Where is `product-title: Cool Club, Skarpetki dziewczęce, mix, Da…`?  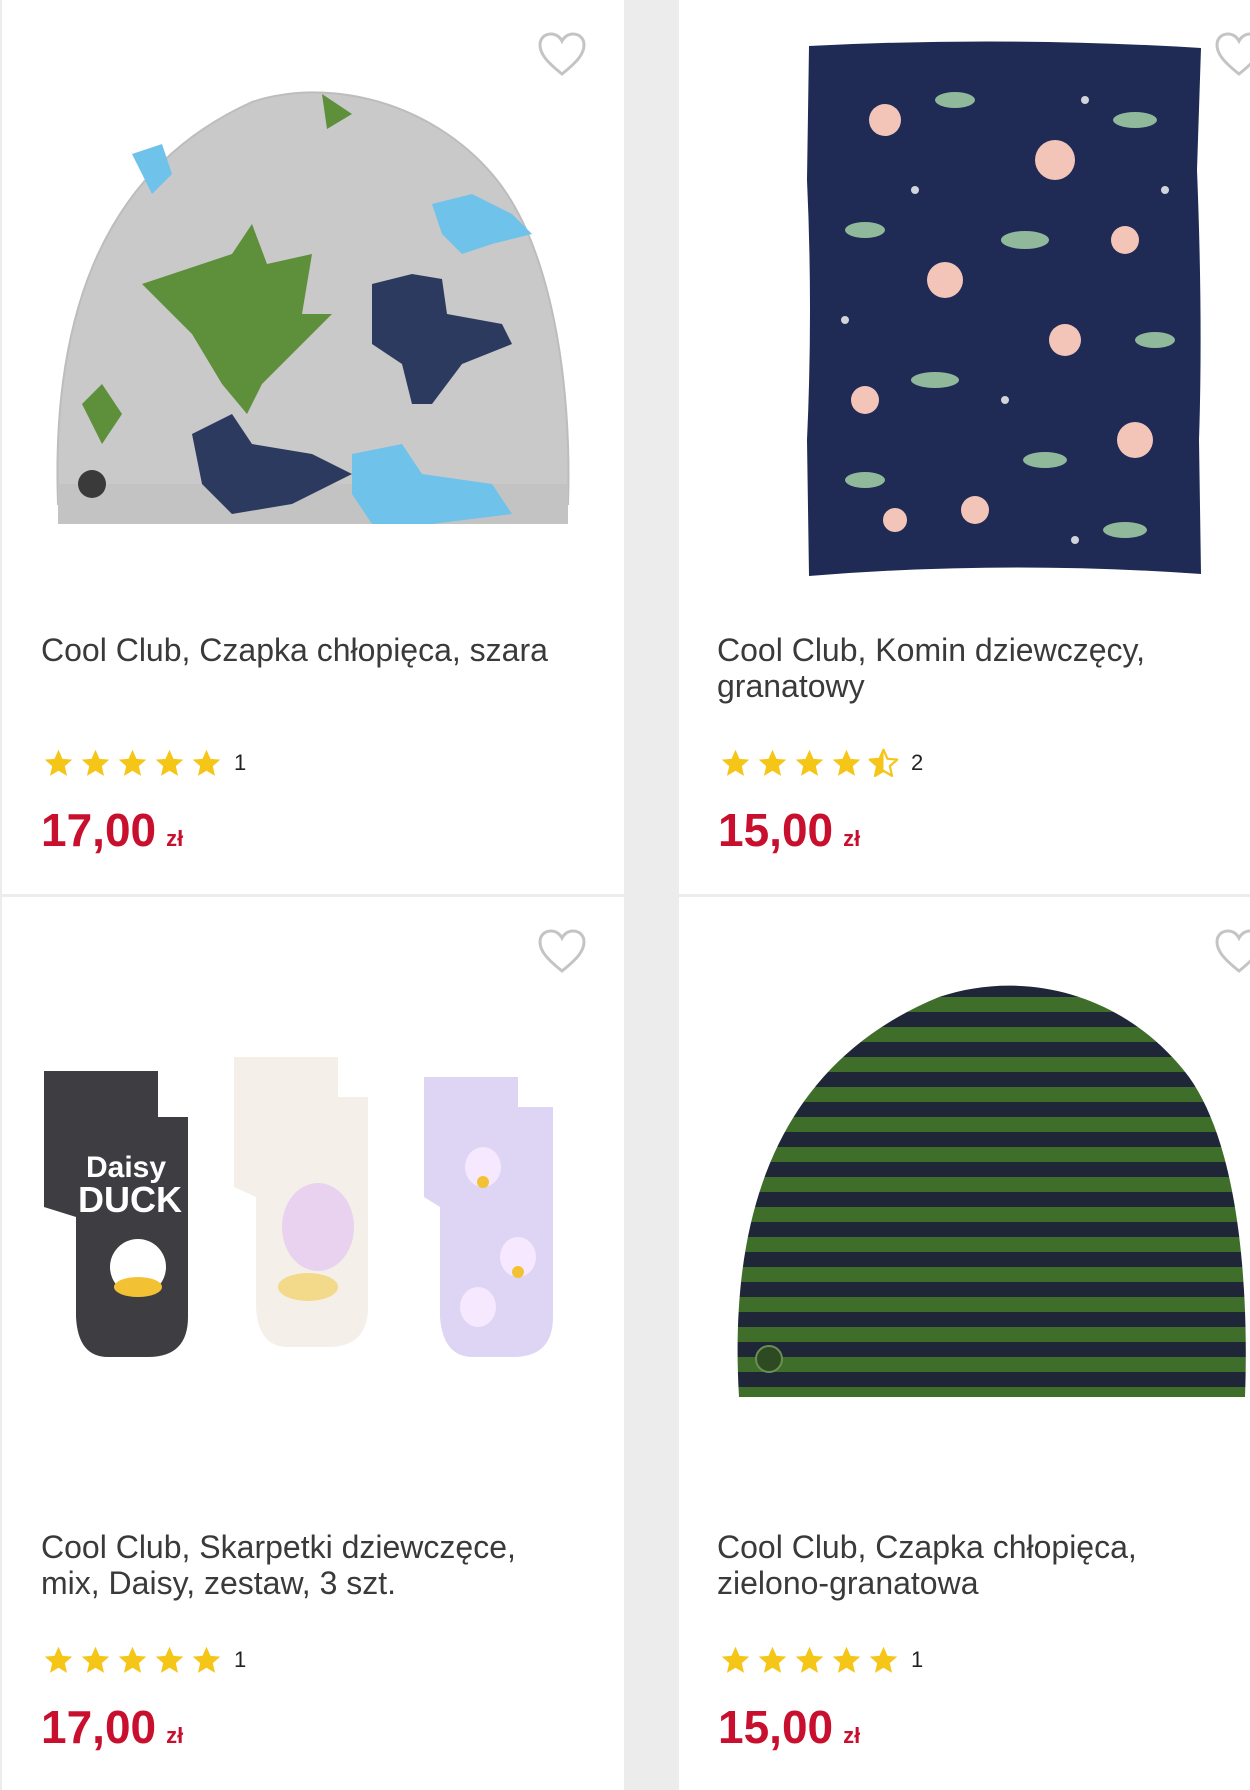
product-title: Cool Club, Skarpetki dziewczęce, mix, Da… is located at coordinates (311, 1565).